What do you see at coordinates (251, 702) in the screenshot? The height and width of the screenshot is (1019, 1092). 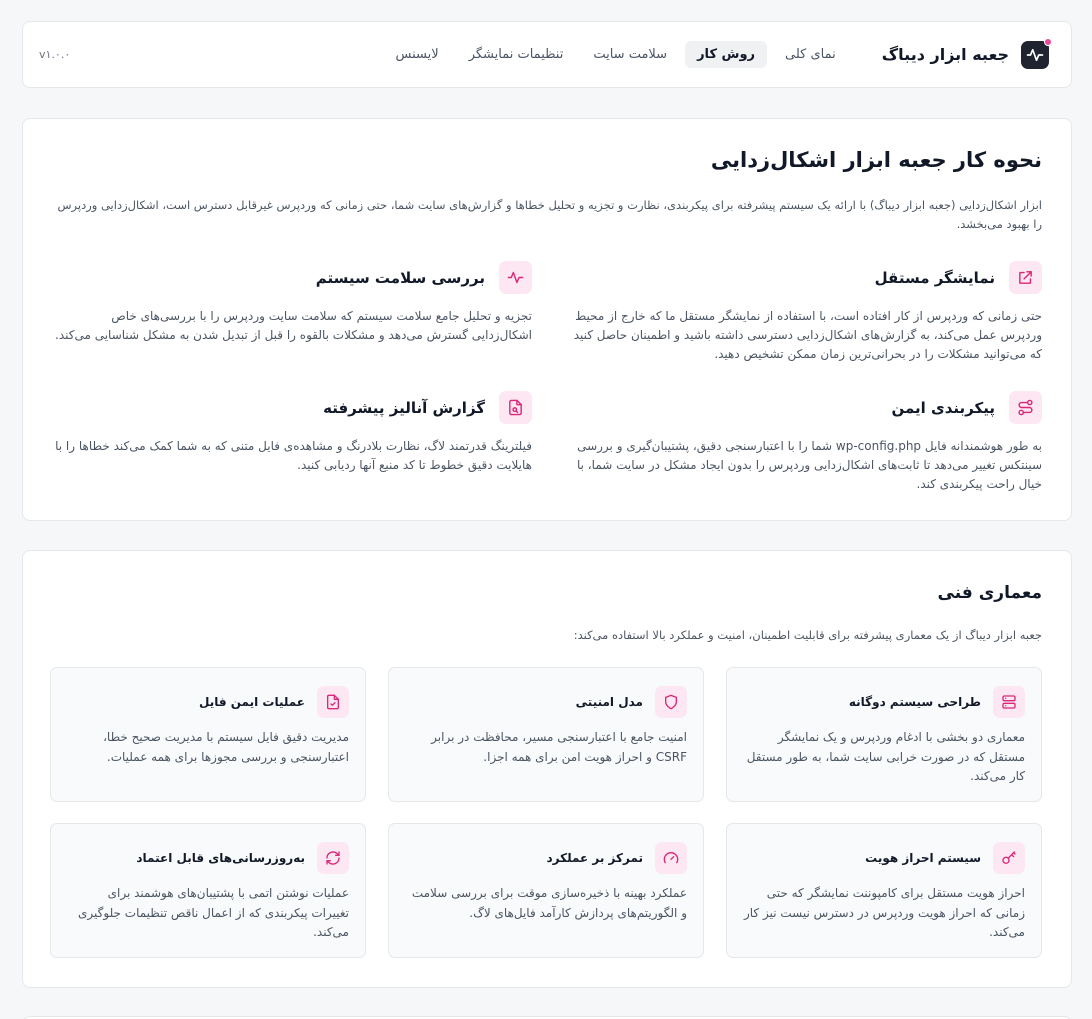 I see `arch-title: عملیات ایمن فایل` at bounding box center [251, 702].